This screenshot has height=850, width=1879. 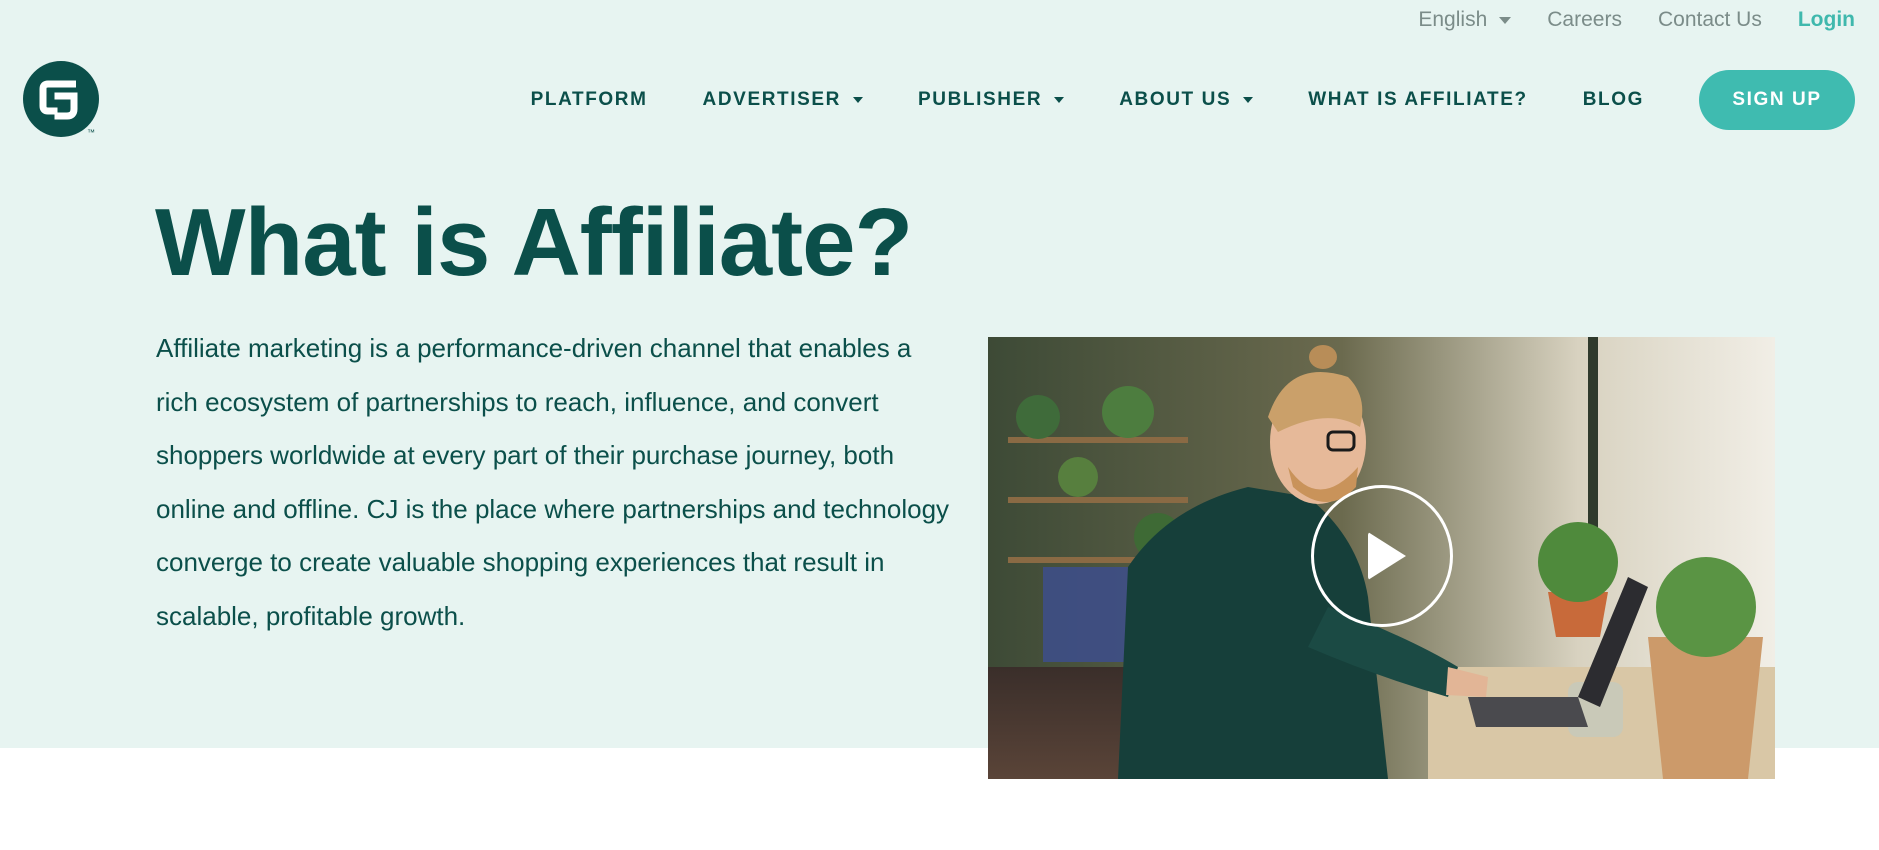 I want to click on play-button, so click(x=1382, y=556).